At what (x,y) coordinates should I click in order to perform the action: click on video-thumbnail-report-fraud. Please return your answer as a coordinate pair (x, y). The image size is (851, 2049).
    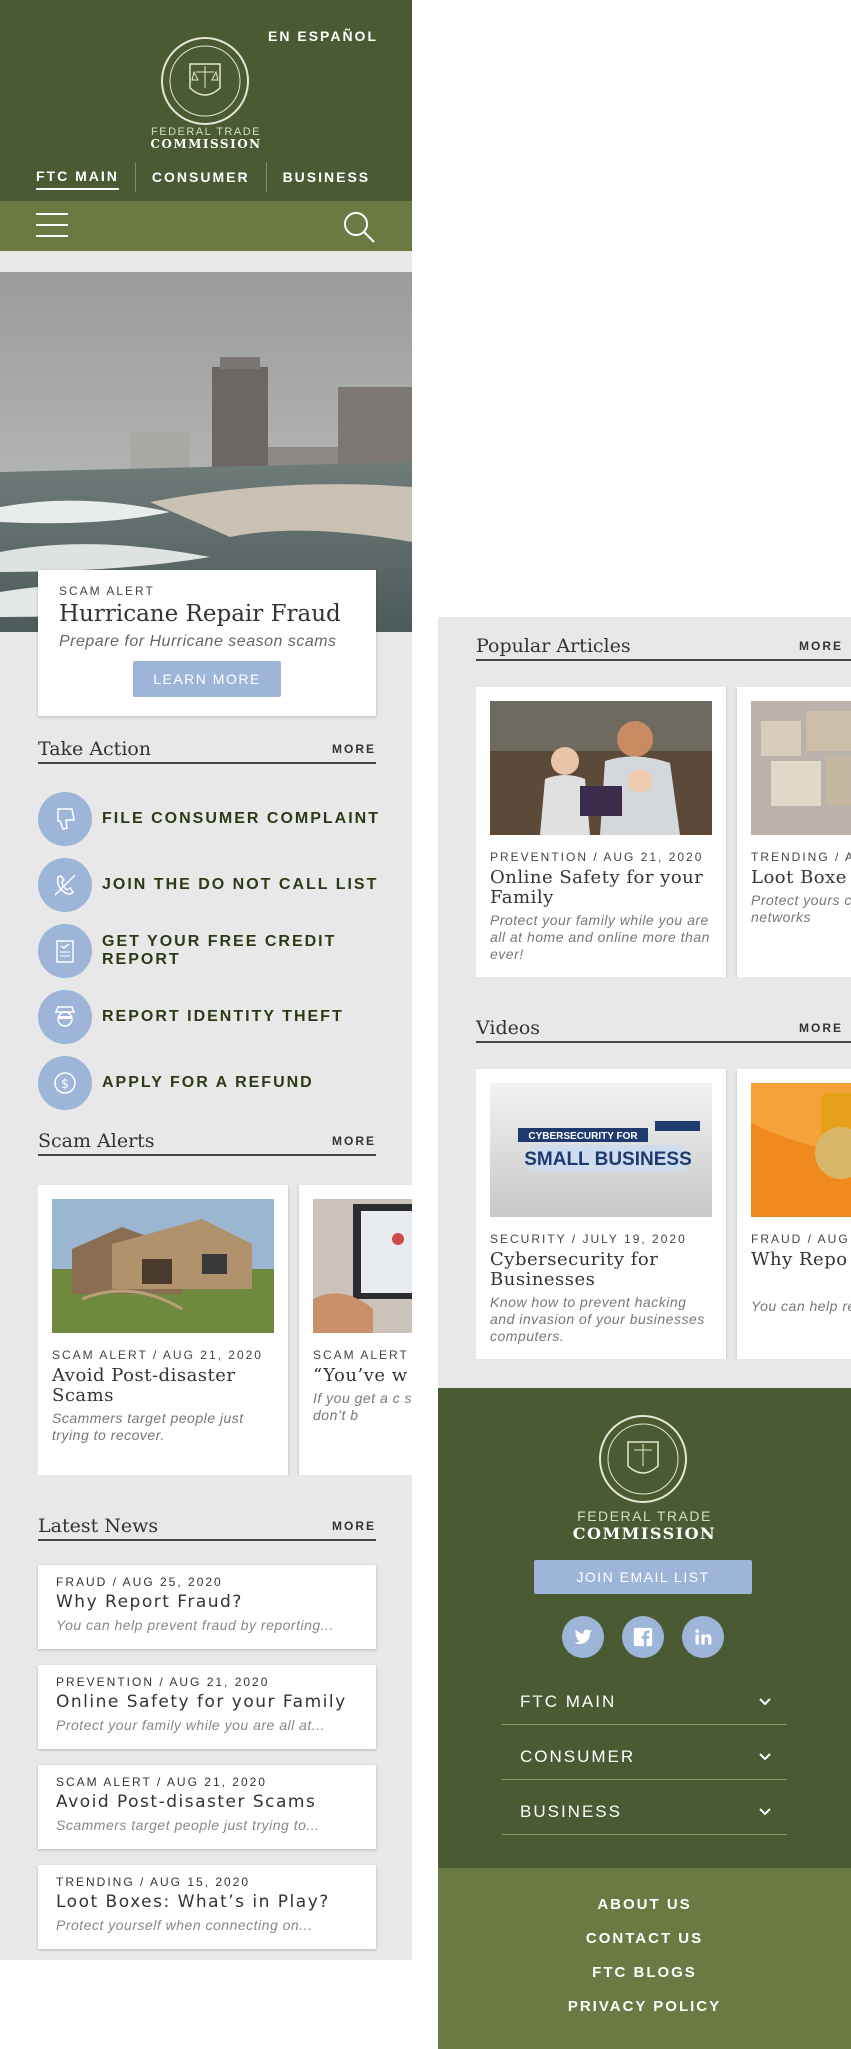
    Looking at the image, I should click on (801, 1150).